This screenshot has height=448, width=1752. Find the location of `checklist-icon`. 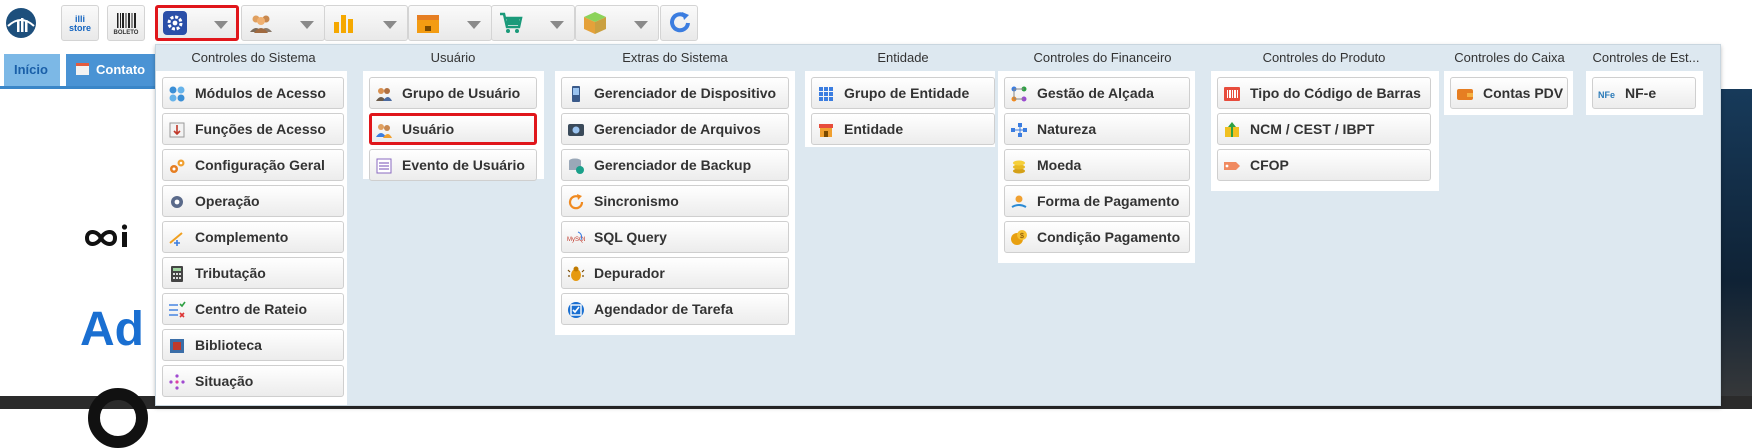

checklist-icon is located at coordinates (177, 310).